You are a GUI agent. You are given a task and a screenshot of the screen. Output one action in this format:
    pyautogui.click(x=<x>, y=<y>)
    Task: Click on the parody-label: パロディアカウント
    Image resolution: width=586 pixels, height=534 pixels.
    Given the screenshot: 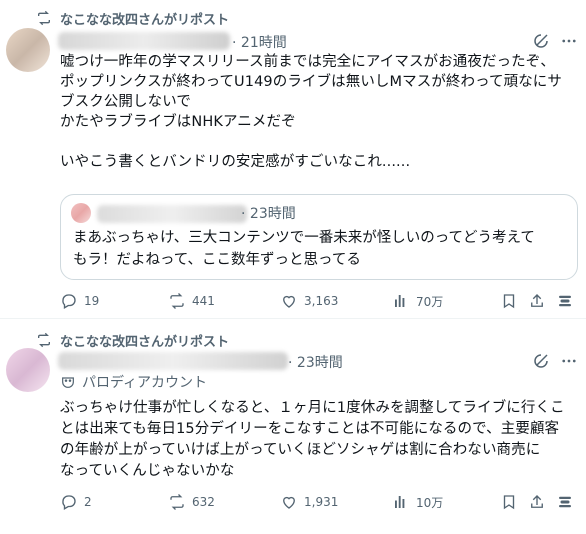 What is the action you would take?
    pyautogui.click(x=133, y=382)
    